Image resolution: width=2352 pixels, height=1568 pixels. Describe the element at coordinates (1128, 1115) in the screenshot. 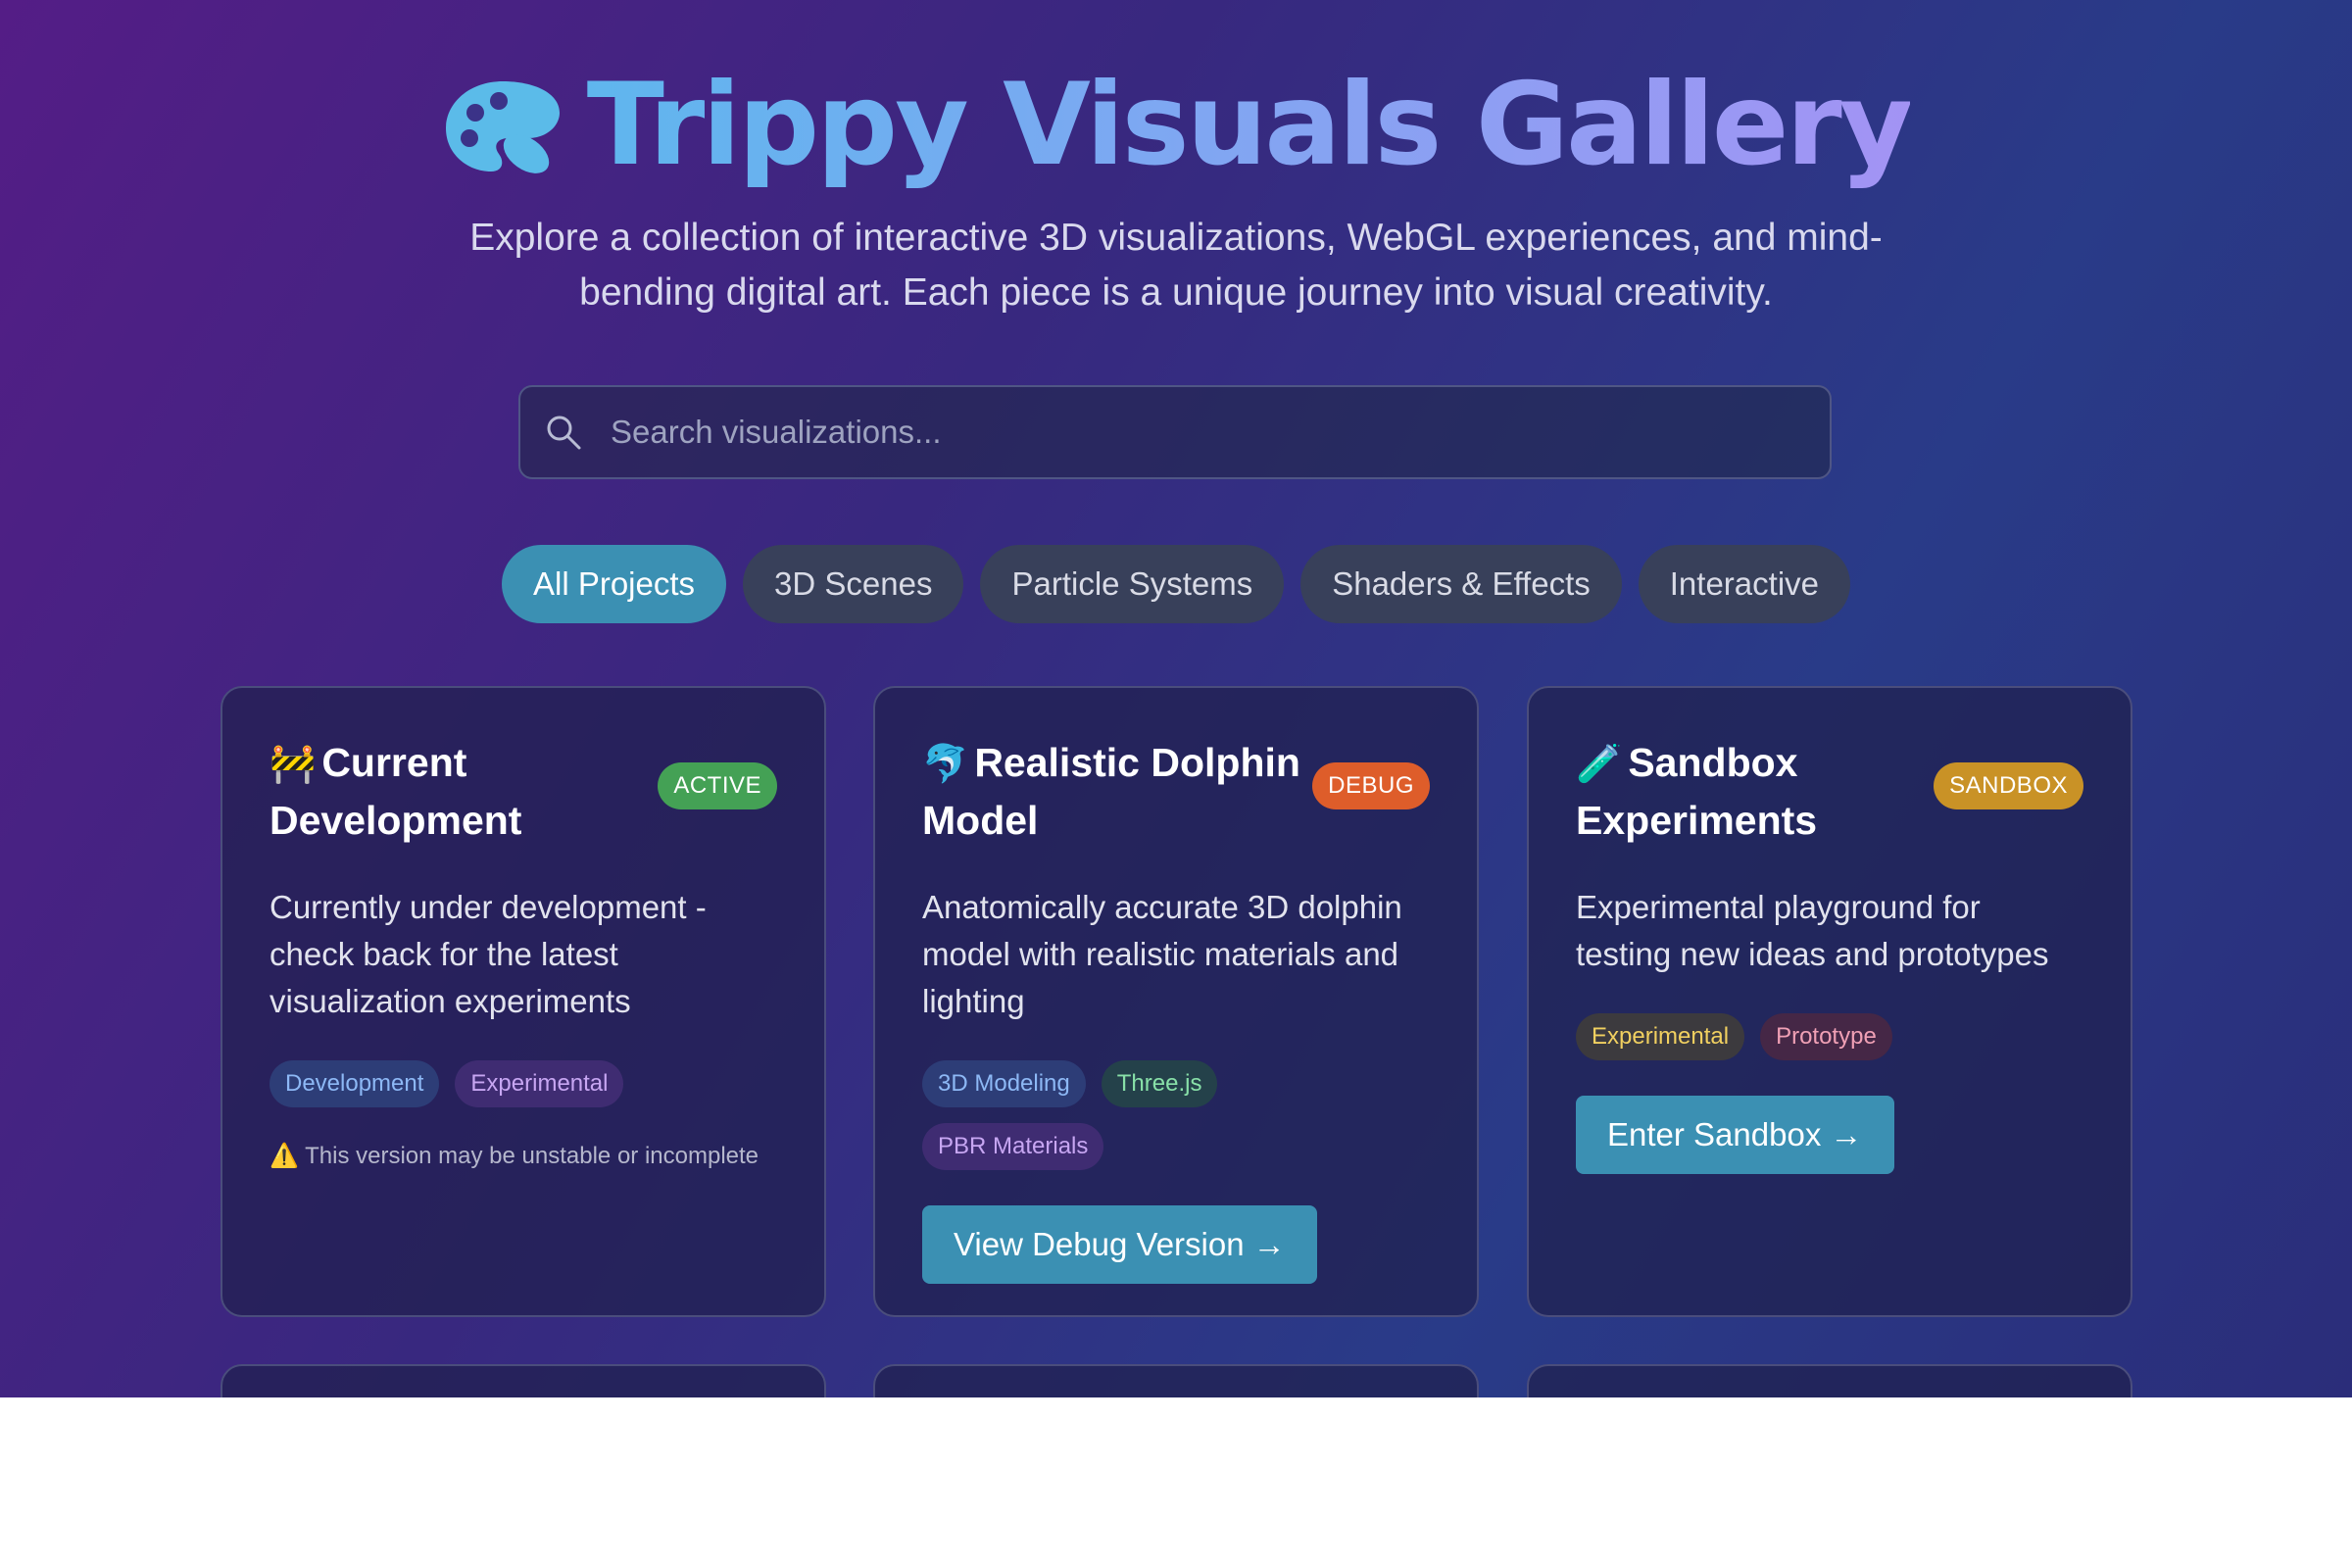

I see `tag-list: 3D Modeling Three.js PBR Materials` at that location.